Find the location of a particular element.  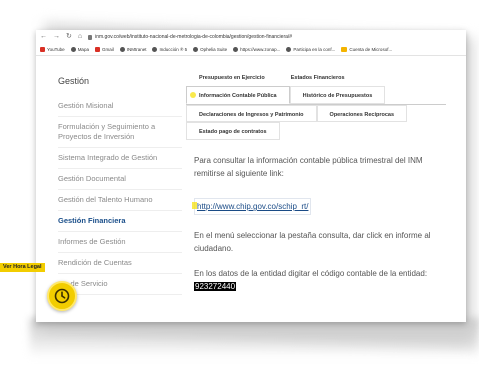

tab-estados-financieros: Estados Financieros is located at coordinates (318, 77).